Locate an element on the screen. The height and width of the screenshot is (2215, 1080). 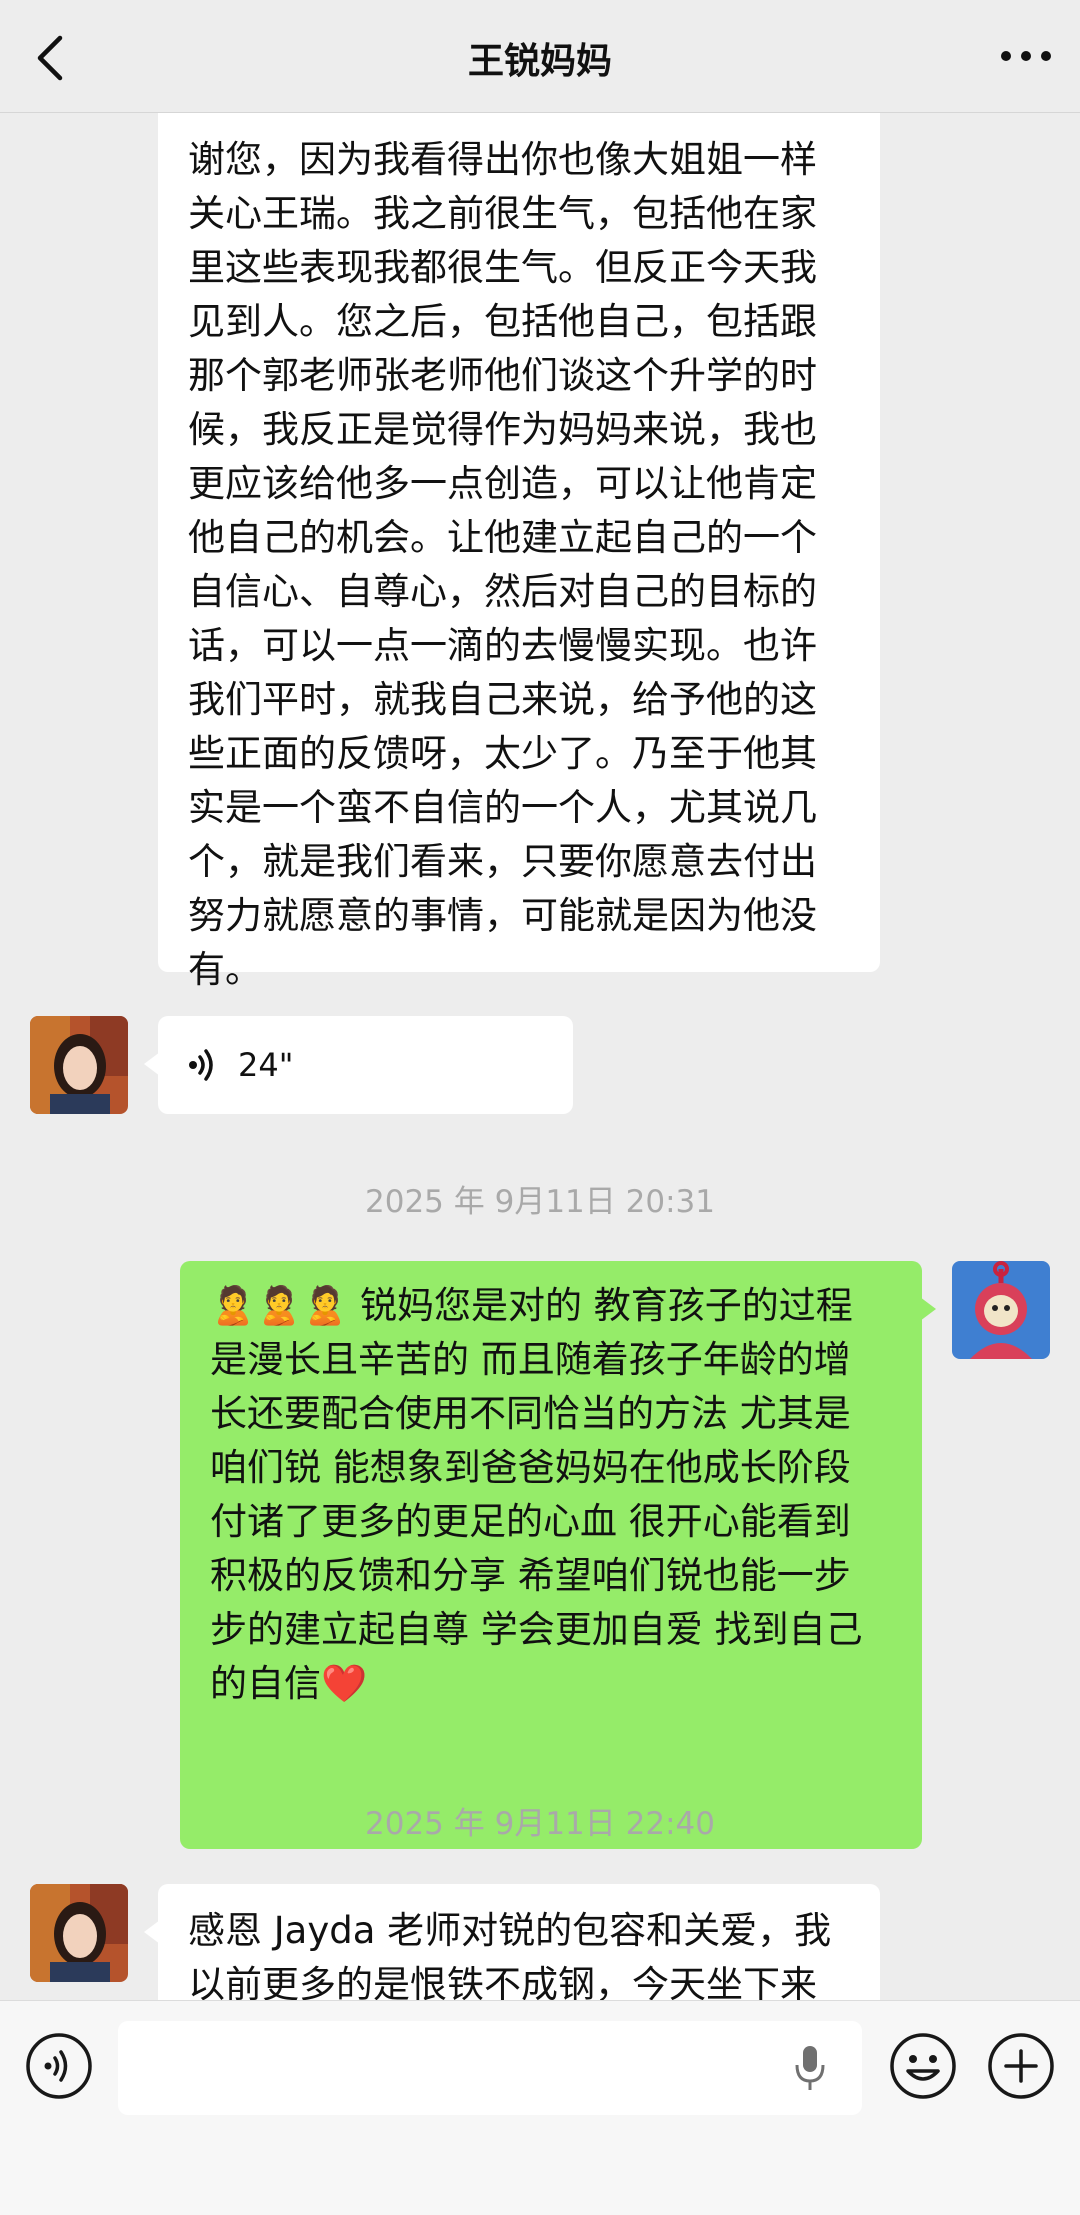
message-text: 感恩 Jayda 老师对锐的包容和关爱，我以前更多的是恨铁不成钢，今天坐下来 is located at coordinates (519, 1952).